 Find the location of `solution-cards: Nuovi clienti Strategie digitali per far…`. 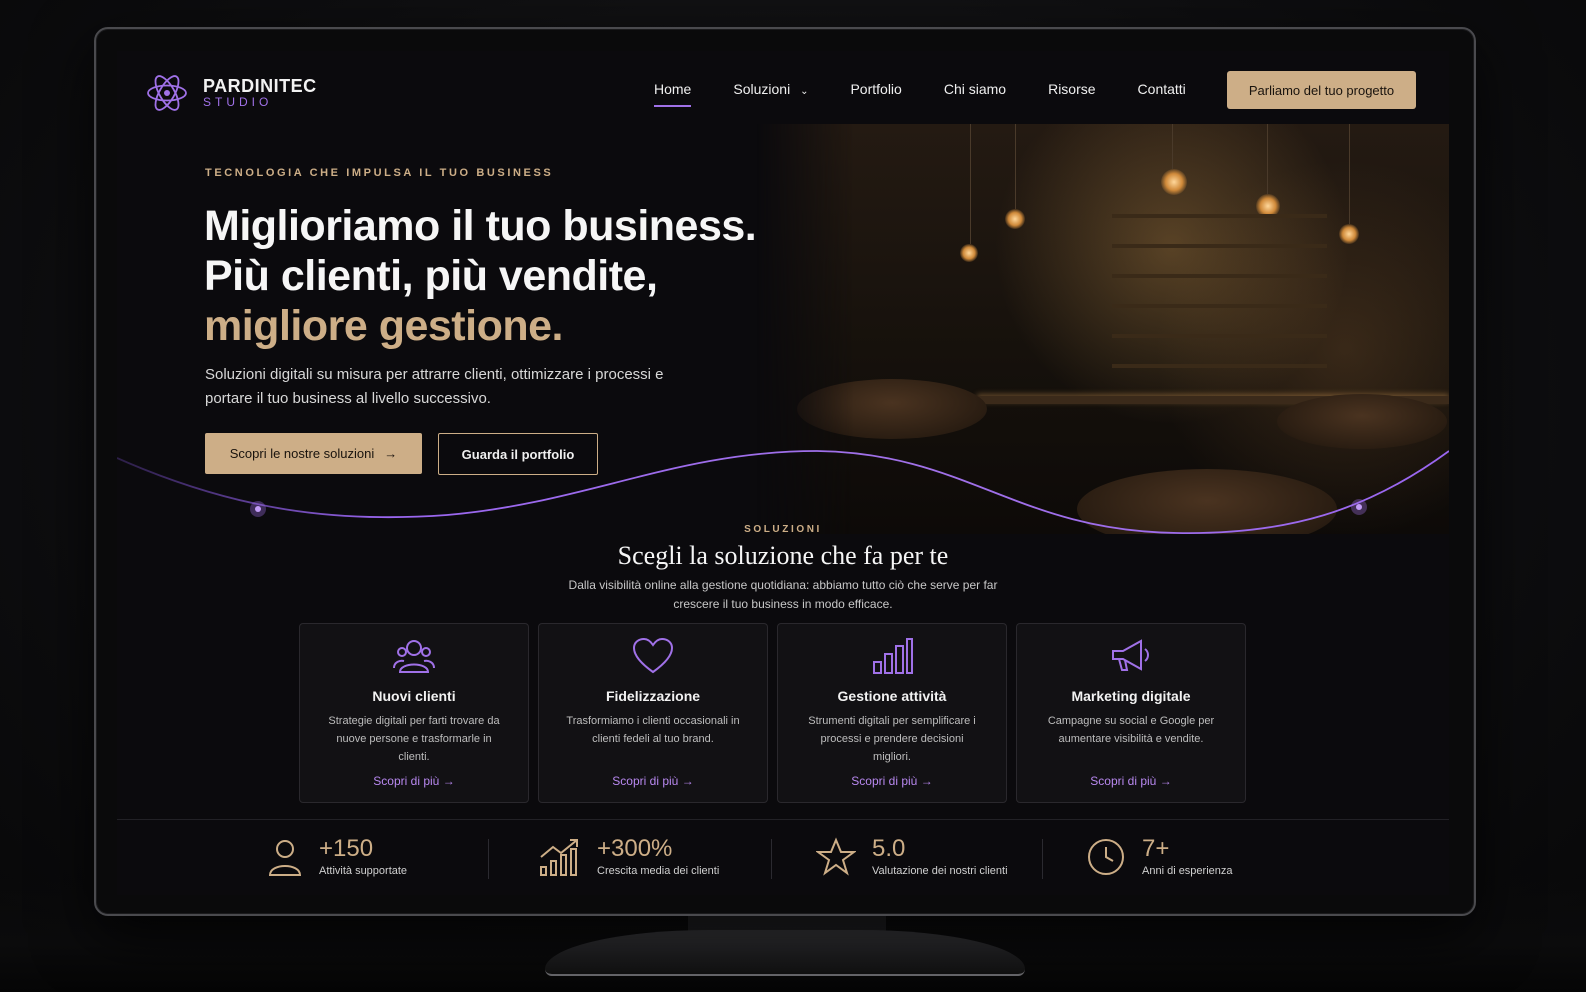

solution-cards: Nuovi clienti Strategie digitali per far… is located at coordinates (772, 713).